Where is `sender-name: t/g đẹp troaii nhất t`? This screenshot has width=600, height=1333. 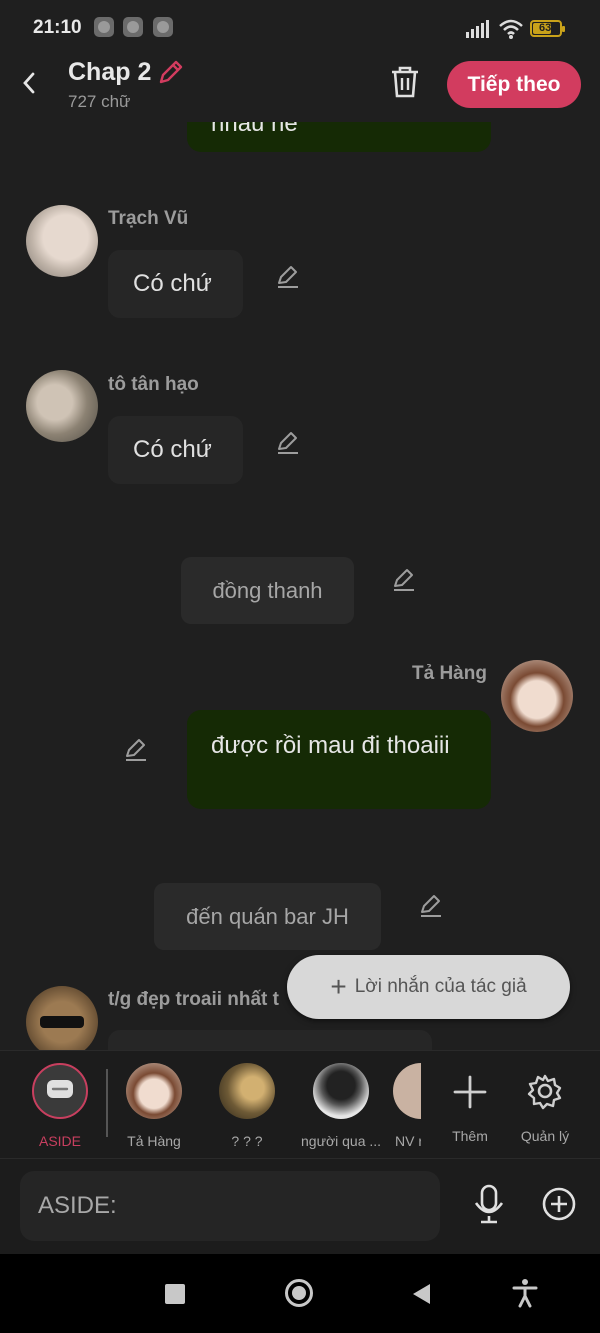 sender-name: t/g đẹp troaii nhất t is located at coordinates (193, 999).